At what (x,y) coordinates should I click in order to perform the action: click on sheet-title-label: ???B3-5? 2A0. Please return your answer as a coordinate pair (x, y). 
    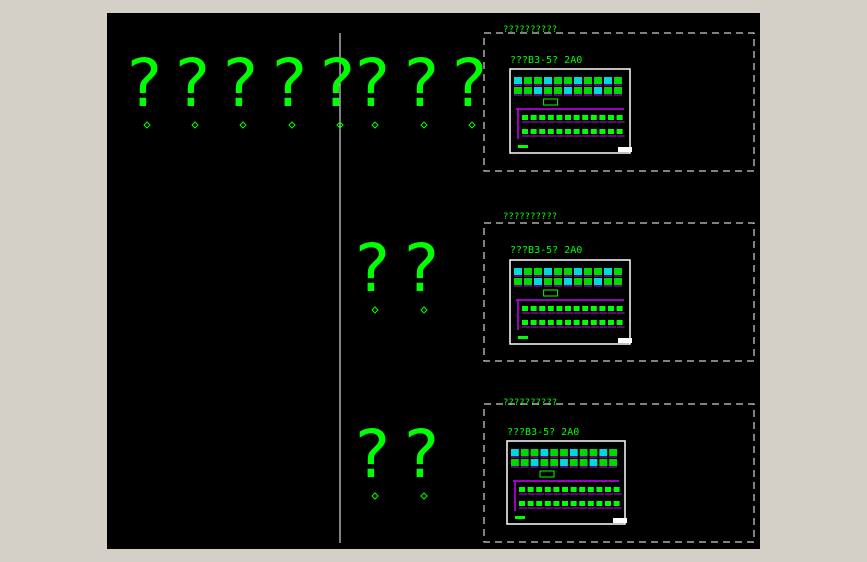
    Looking at the image, I should click on (546, 60).